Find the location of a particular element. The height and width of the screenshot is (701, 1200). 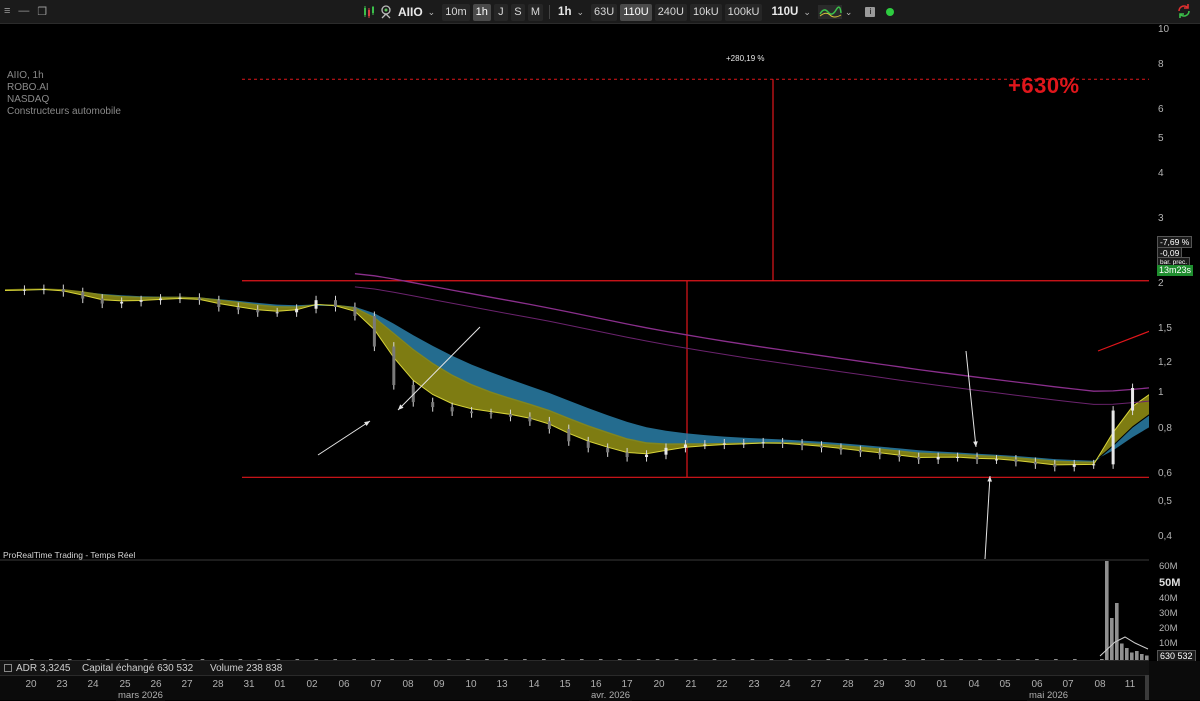

menu-icon: ≡ is located at coordinates (7, 11).